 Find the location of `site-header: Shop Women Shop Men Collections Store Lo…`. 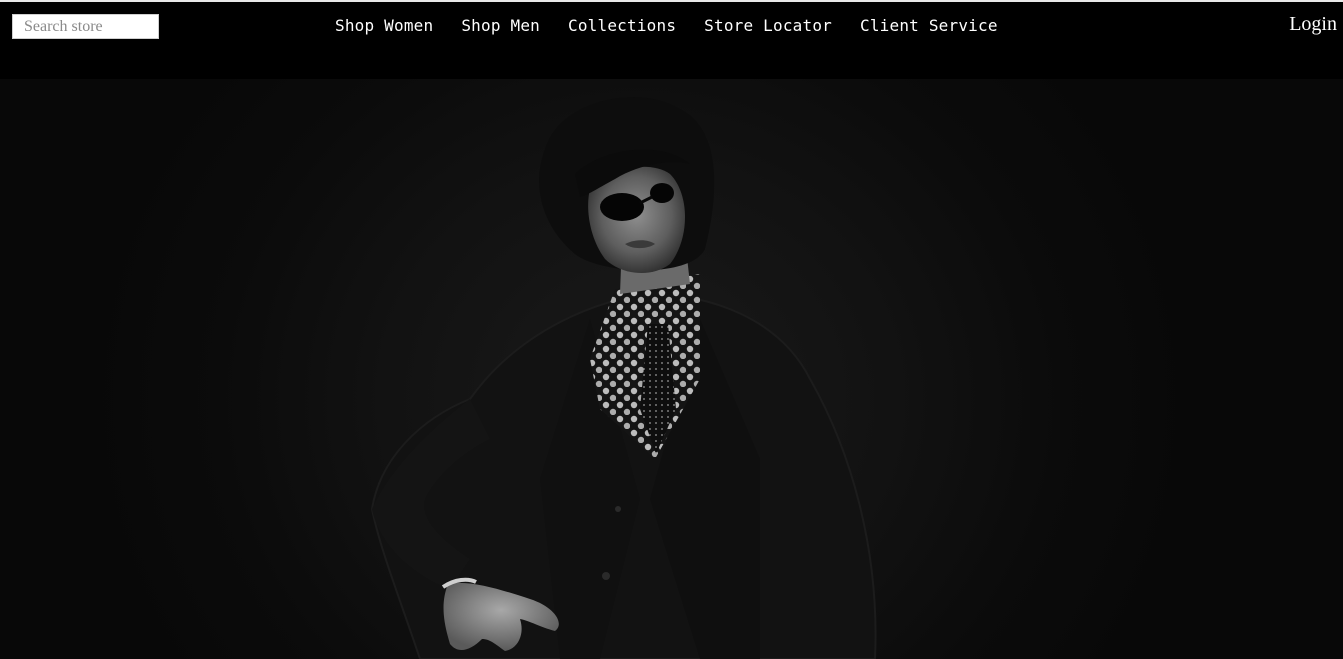

site-header: Shop Women Shop Men Collections Store Lo… is located at coordinates (671, 40).